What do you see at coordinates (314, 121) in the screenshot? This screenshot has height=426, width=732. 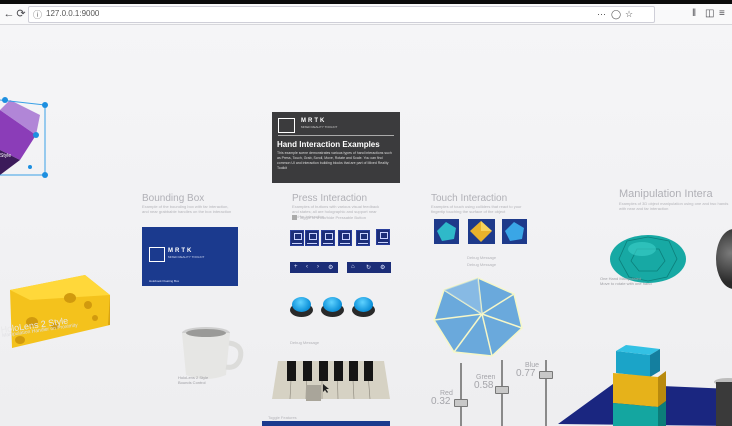 I see `panel-brand: MRTK` at bounding box center [314, 121].